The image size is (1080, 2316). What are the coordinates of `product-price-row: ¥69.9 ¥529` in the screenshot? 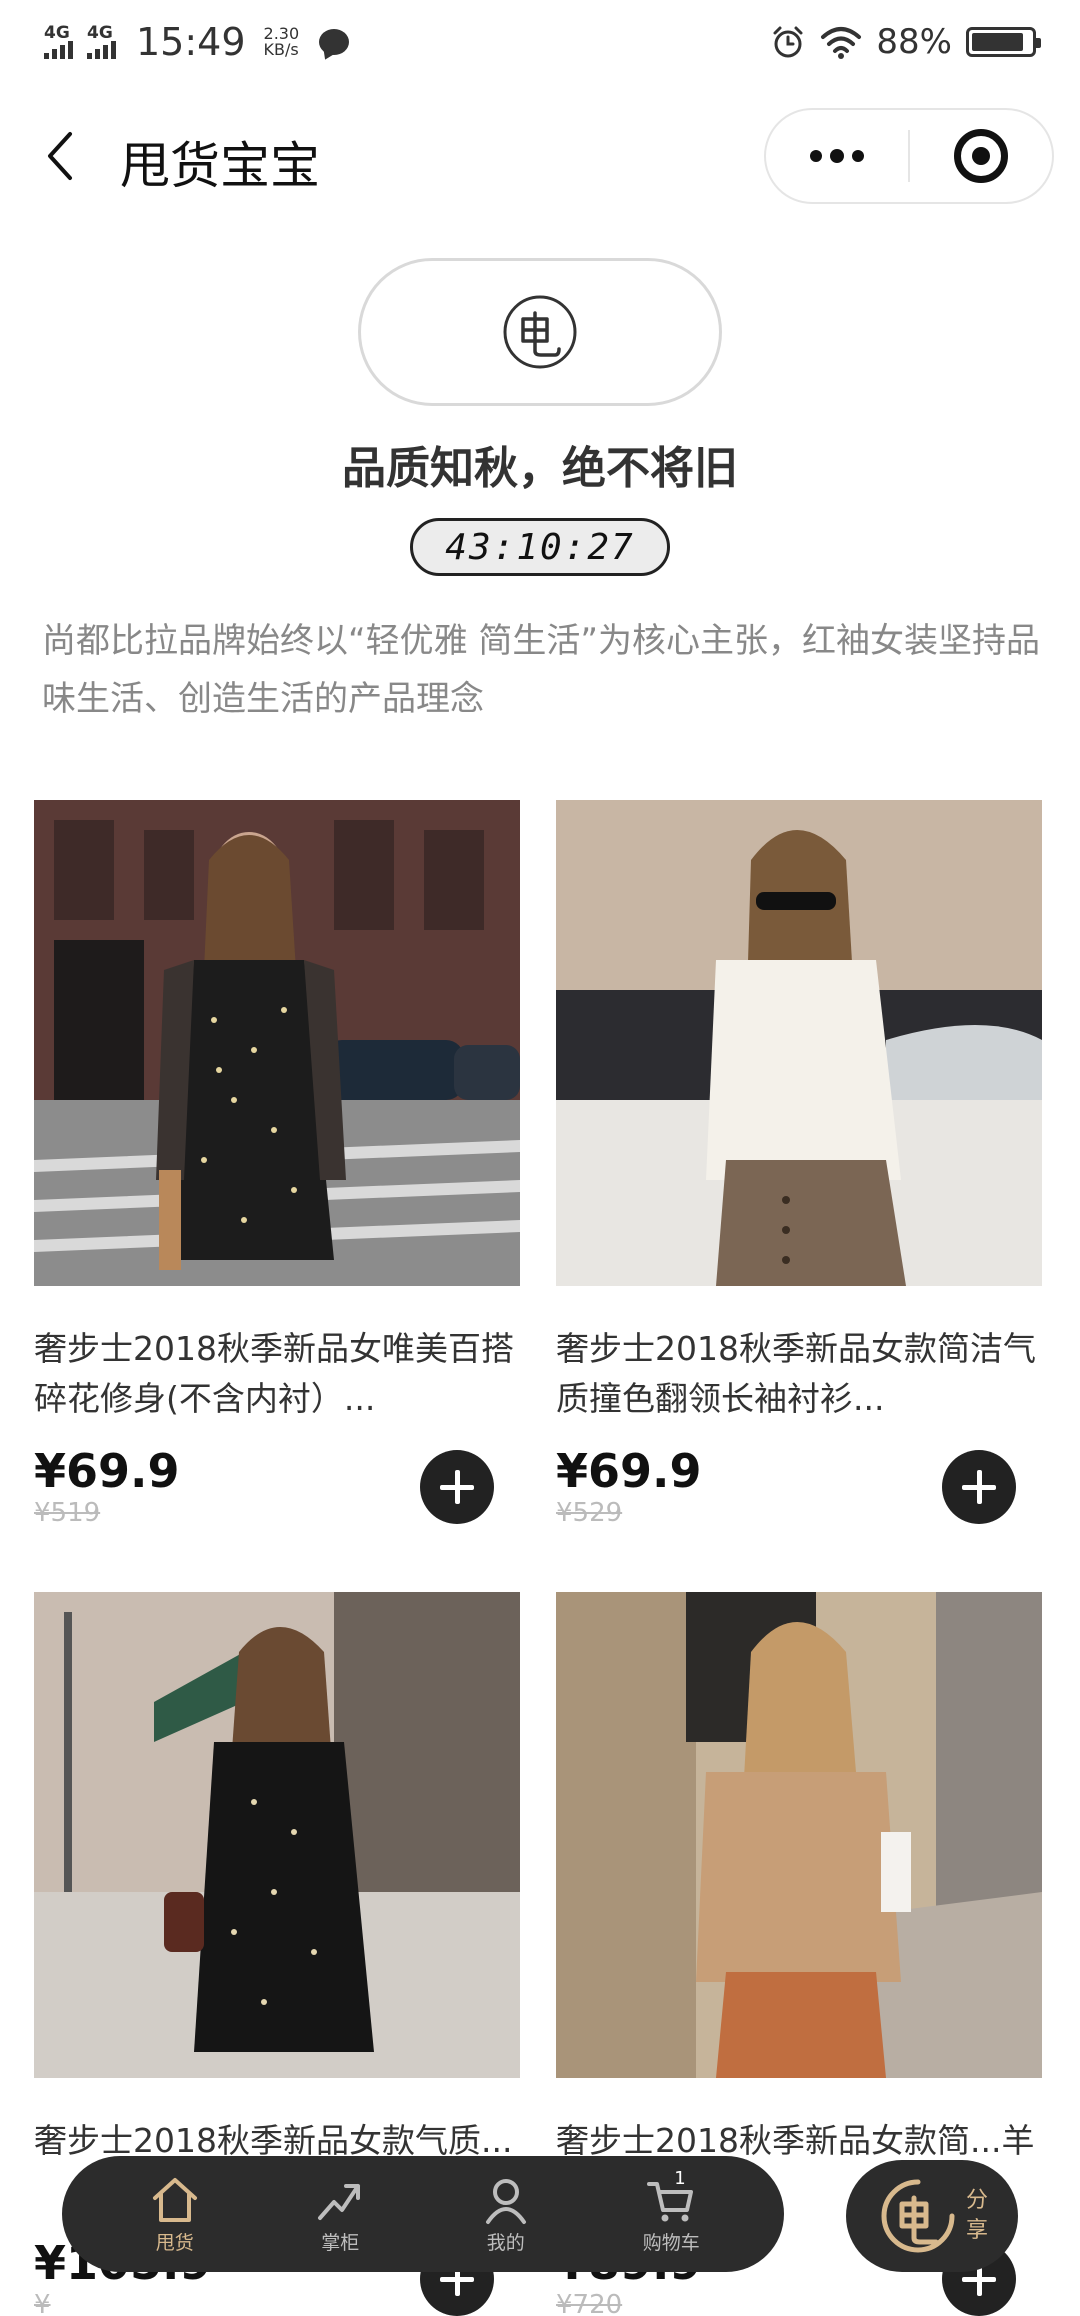 It's located at (799, 1489).